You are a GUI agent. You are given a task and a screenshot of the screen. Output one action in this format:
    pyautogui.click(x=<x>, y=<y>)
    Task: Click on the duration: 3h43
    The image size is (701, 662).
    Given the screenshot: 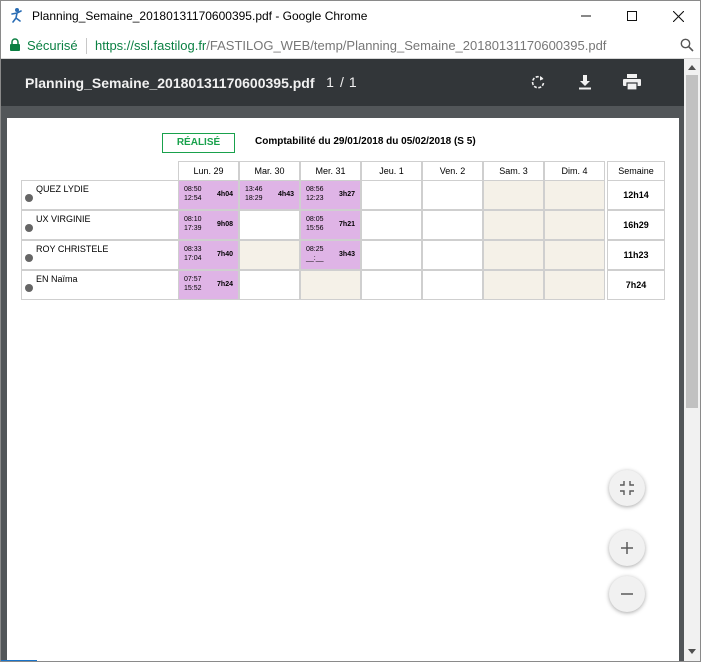 What is the action you would take?
    pyautogui.click(x=347, y=254)
    